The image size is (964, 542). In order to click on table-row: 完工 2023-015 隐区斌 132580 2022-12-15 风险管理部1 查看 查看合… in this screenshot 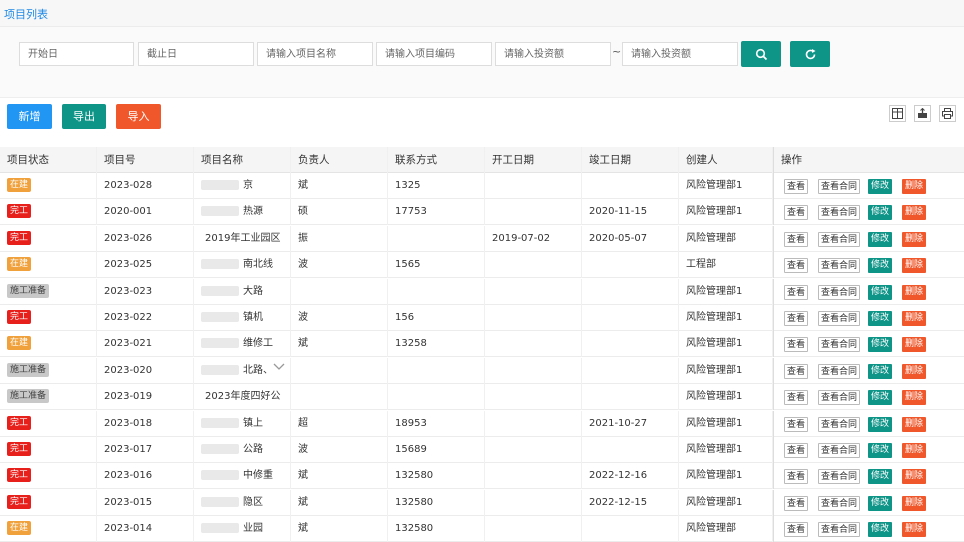, I will do `click(482, 502)`.